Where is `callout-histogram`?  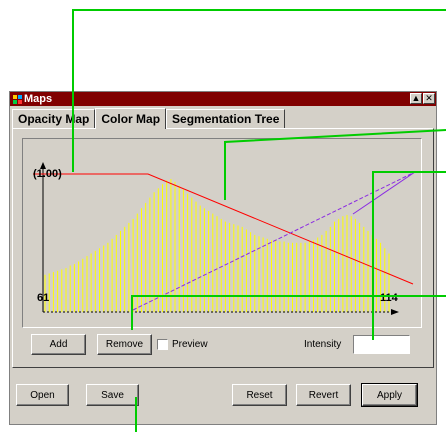
callout-histogram is located at coordinates (335, 164).